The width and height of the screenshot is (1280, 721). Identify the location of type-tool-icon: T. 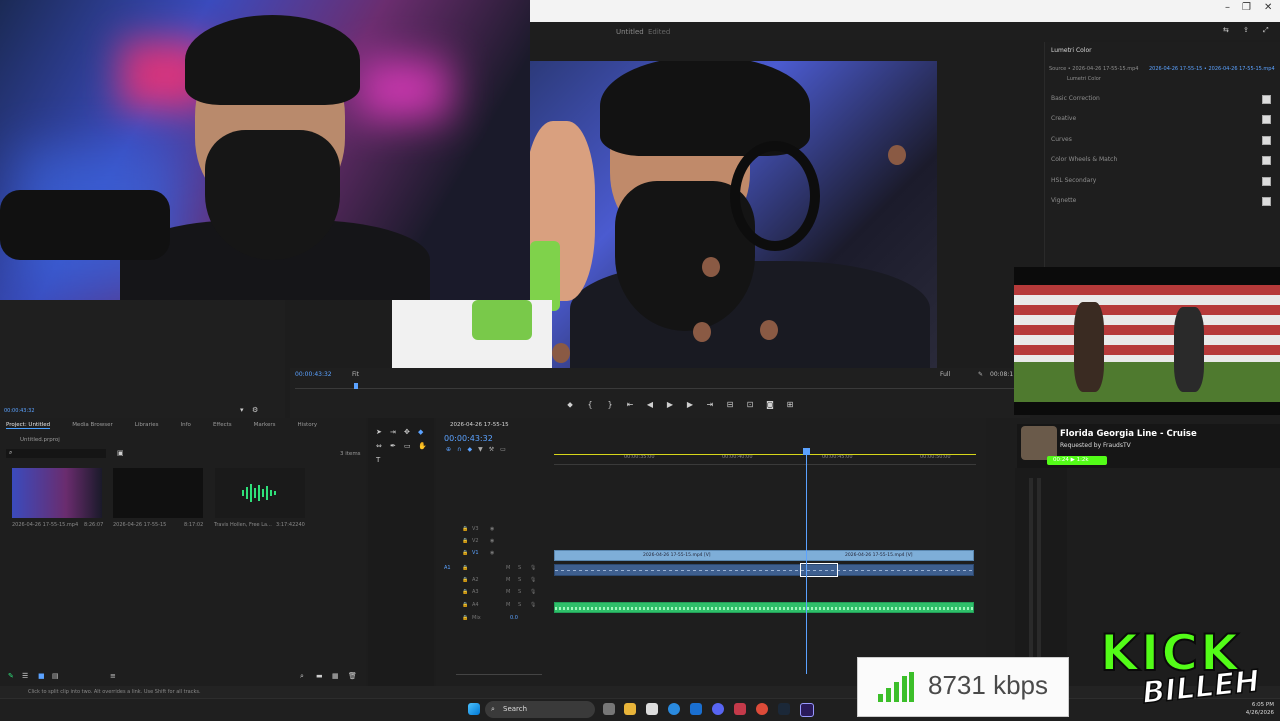
(378, 460).